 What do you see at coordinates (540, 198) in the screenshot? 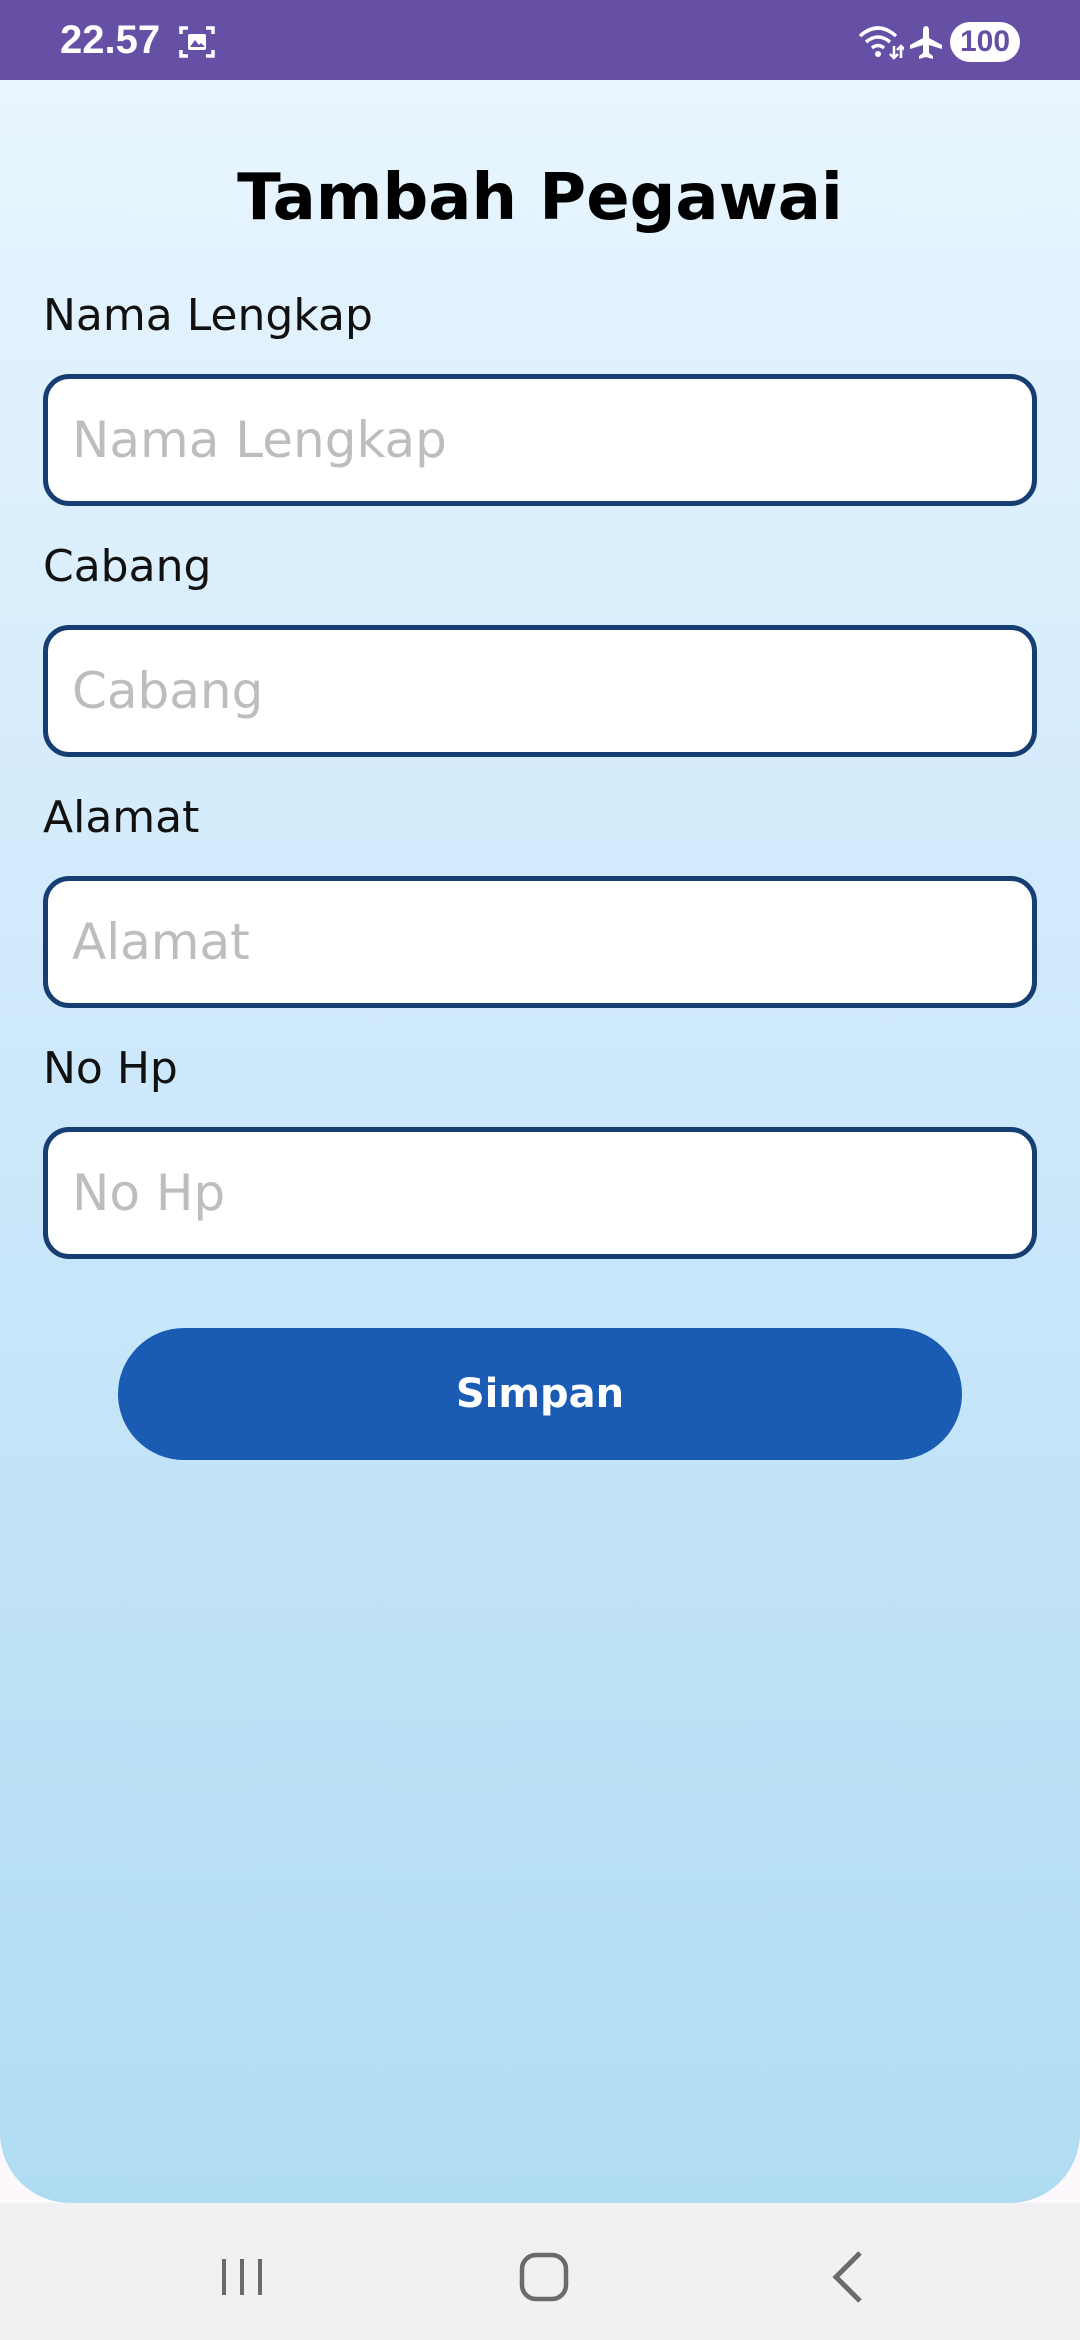
I see `page-title: Tambah Pegawai` at bounding box center [540, 198].